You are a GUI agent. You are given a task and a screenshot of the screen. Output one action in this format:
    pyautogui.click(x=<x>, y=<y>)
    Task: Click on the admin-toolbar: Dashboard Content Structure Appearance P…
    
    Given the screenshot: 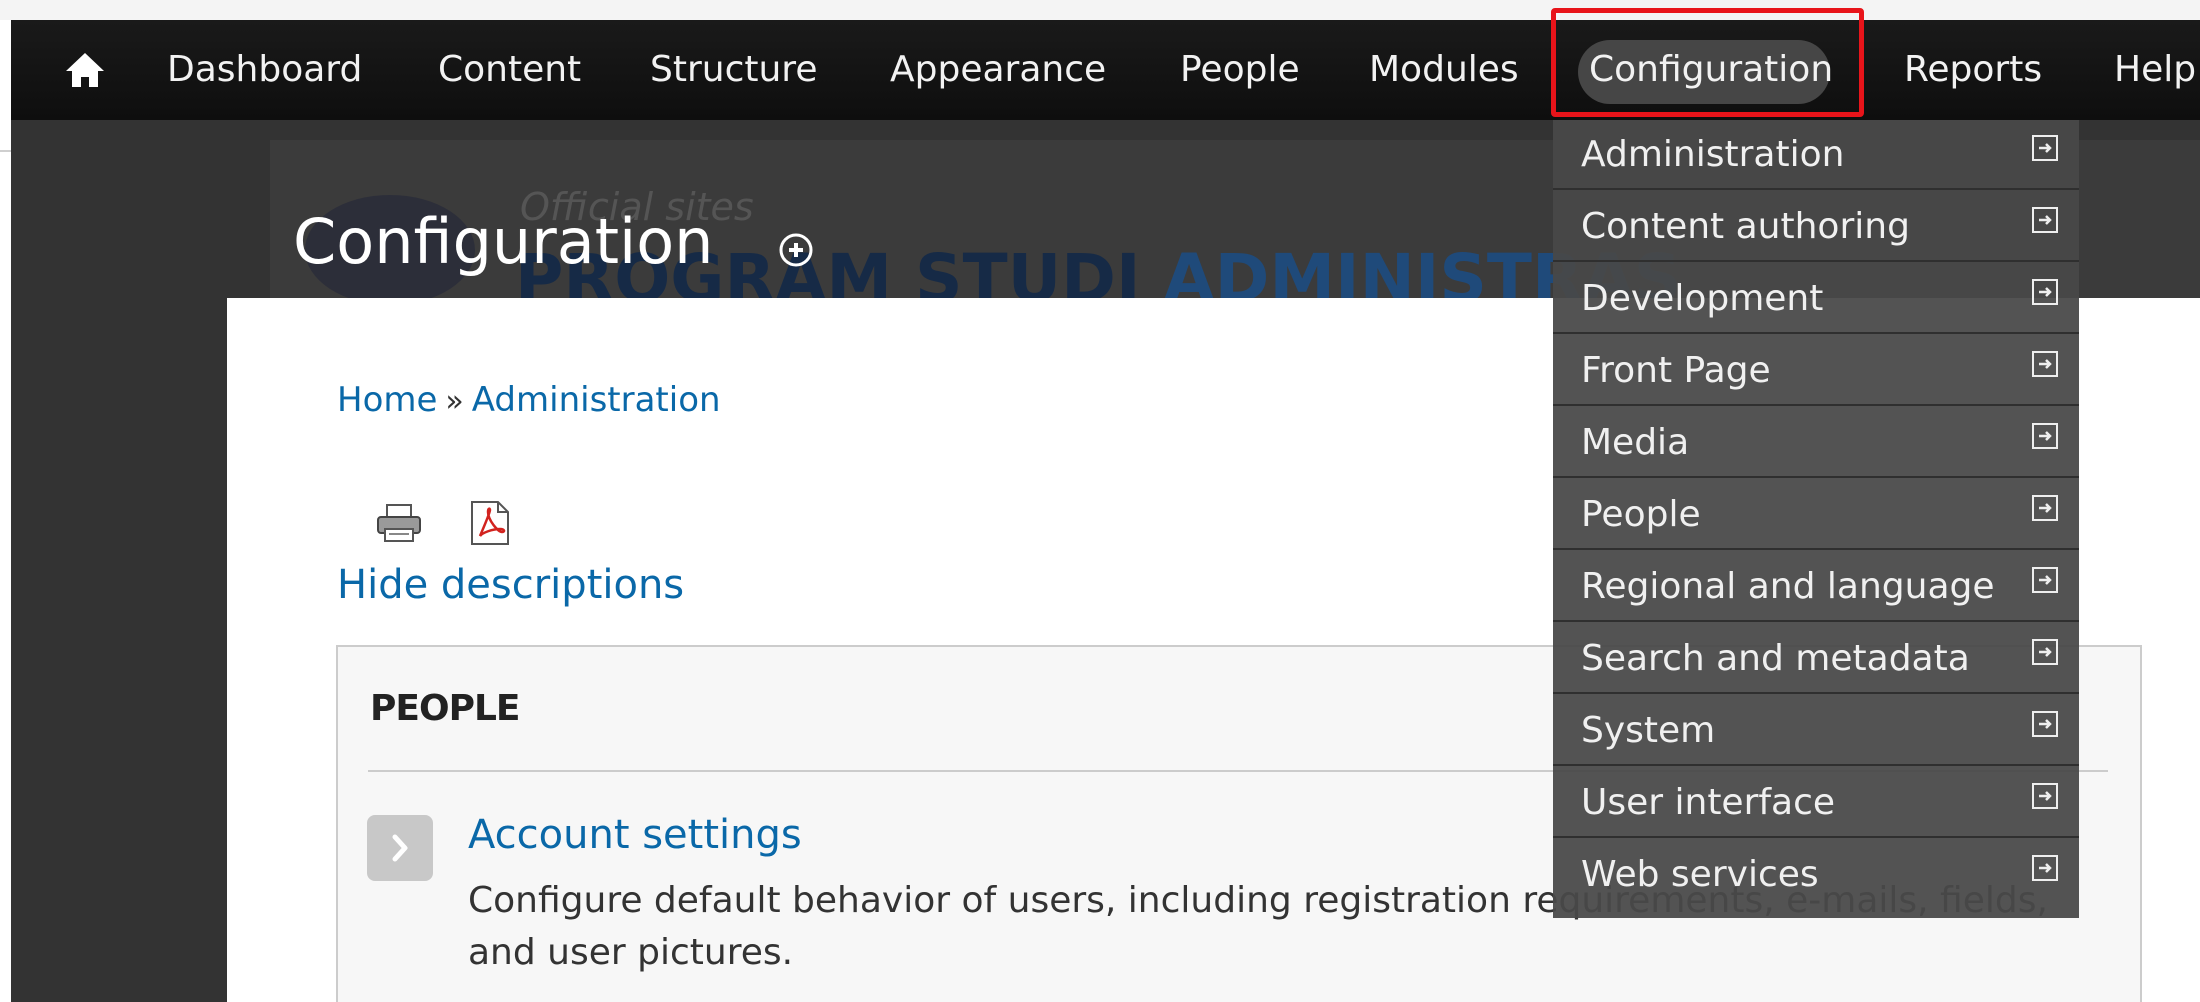 What is the action you would take?
    pyautogui.click(x=1105, y=70)
    